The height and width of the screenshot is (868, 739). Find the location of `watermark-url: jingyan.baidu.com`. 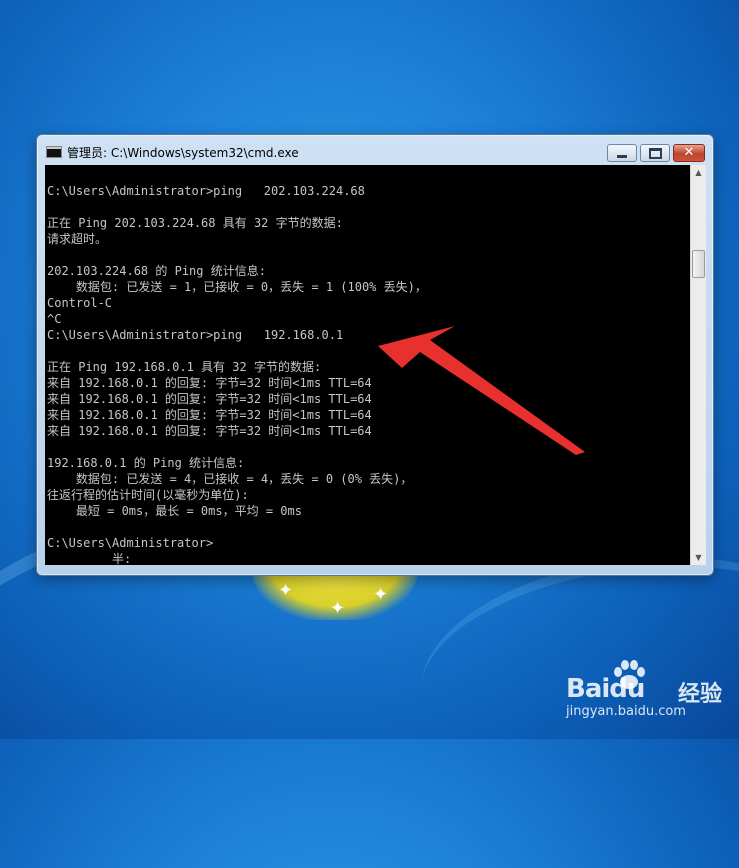

watermark-url: jingyan.baidu.com is located at coordinates (626, 711).